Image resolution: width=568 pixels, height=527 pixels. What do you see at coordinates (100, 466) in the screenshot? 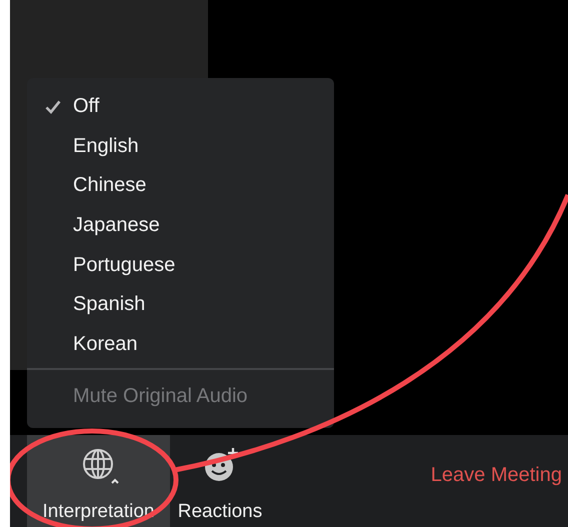
I see `globe-icon` at bounding box center [100, 466].